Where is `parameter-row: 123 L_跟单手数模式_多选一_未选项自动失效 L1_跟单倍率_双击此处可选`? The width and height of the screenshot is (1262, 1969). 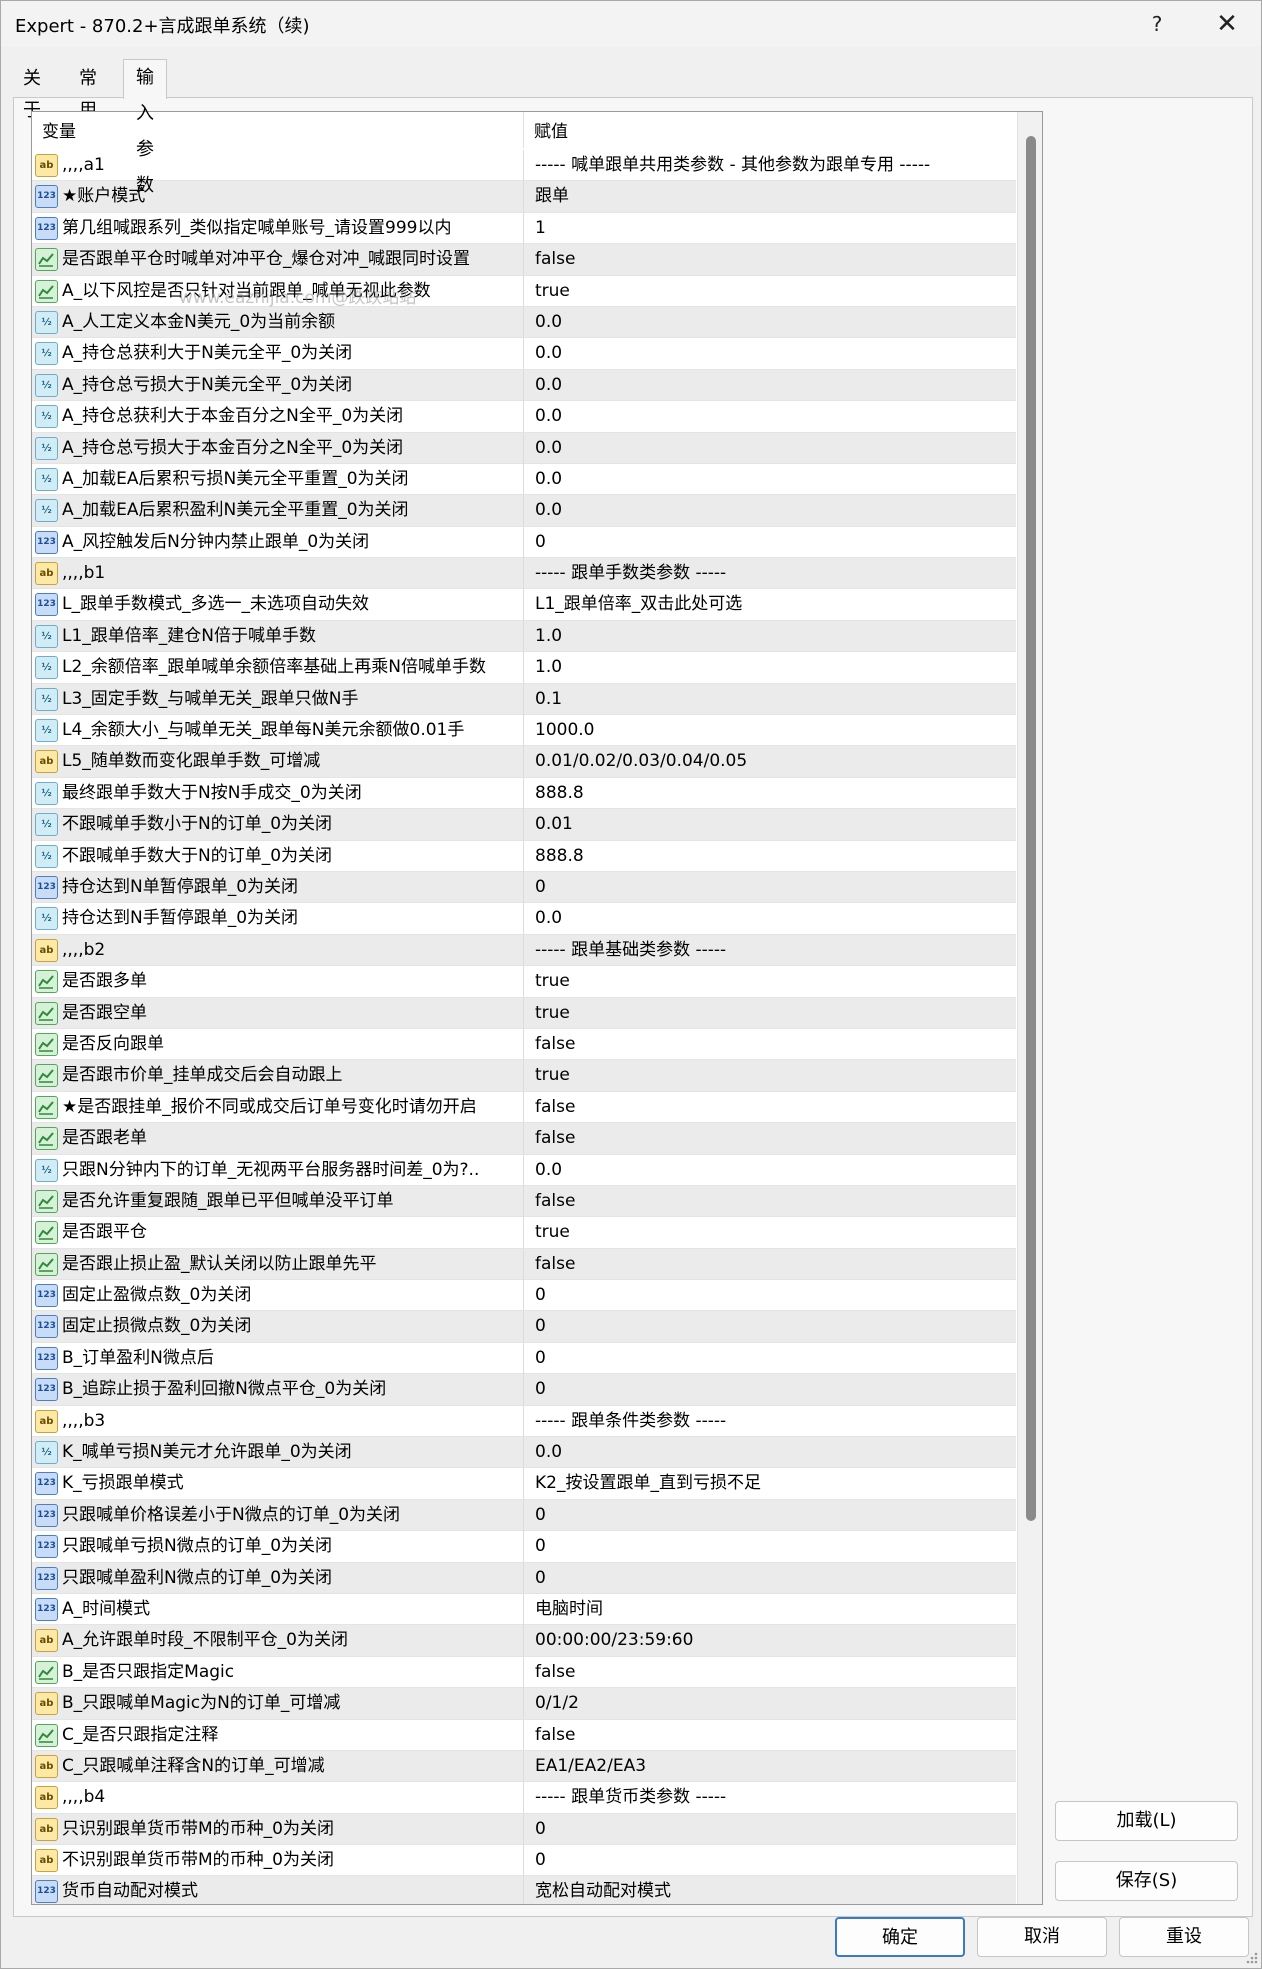 parameter-row: 123 L_跟单手数模式_多选一_未选项自动失效 L1_跟单倍率_双击此处可选 is located at coordinates (524, 605).